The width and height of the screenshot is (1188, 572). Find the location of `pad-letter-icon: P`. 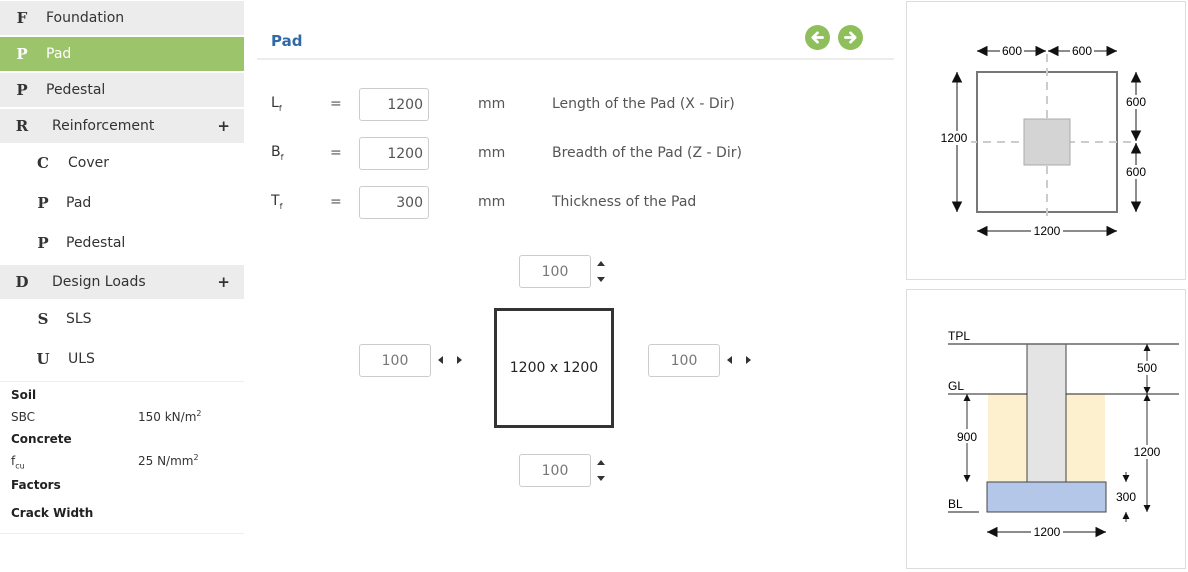

pad-letter-icon: P is located at coordinates (22, 54).